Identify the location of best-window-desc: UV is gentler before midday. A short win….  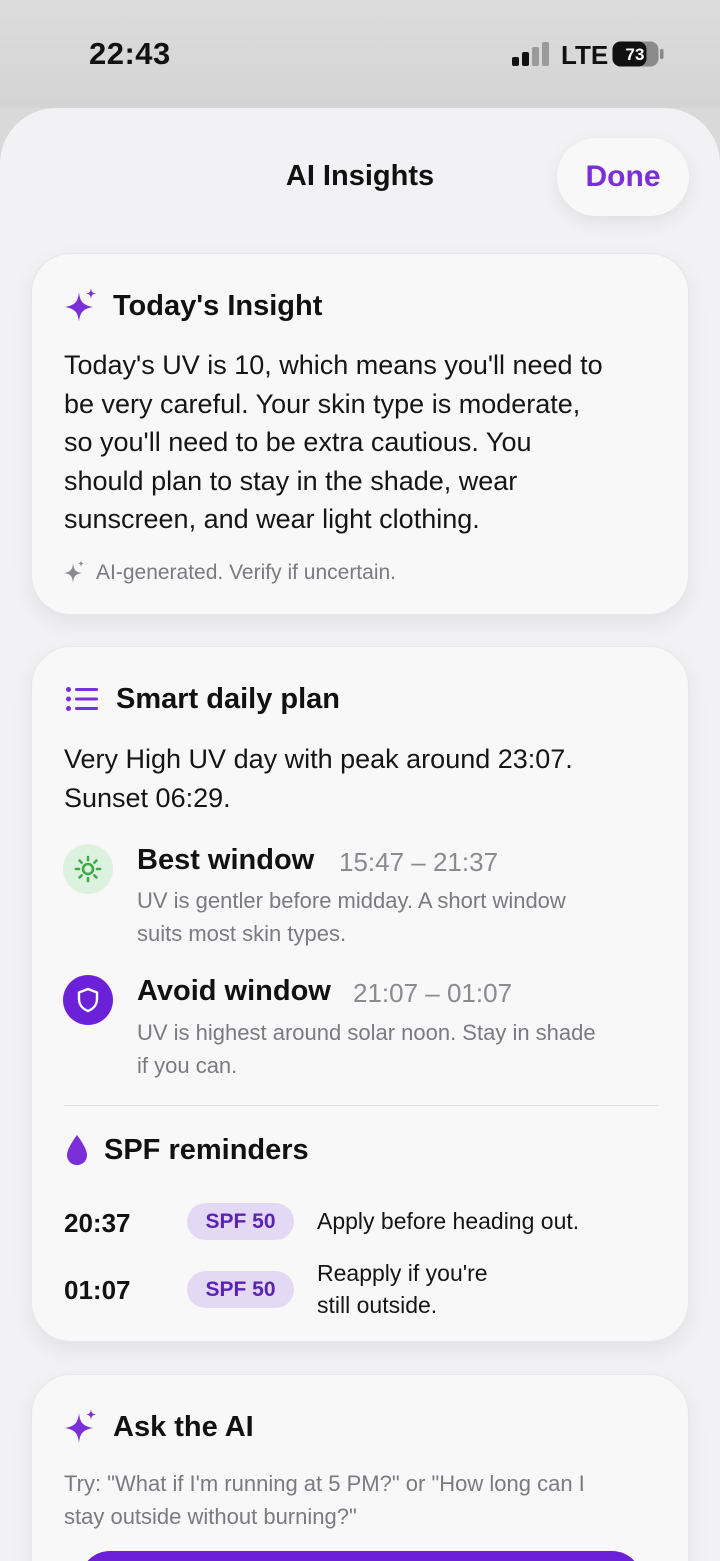
(351, 900).